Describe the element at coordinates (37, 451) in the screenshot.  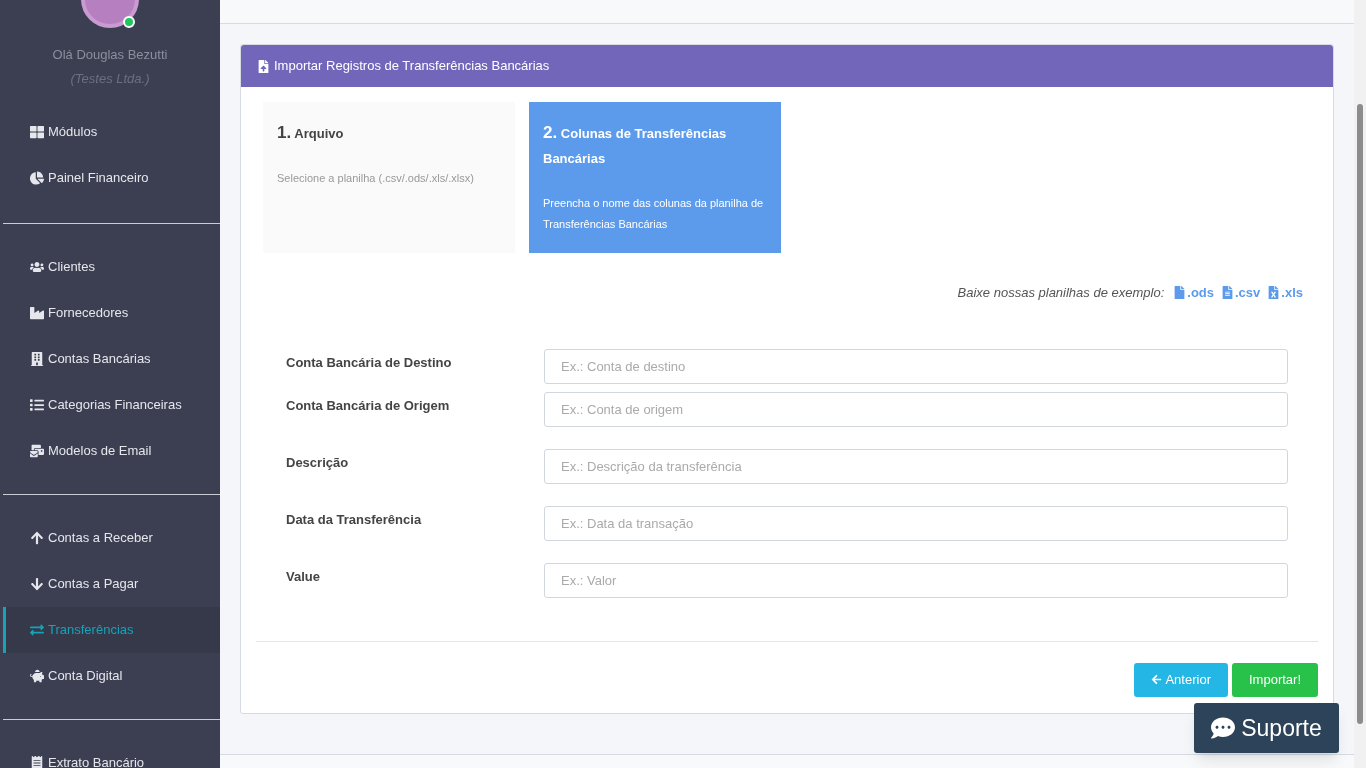
I see `mail-icon` at that location.